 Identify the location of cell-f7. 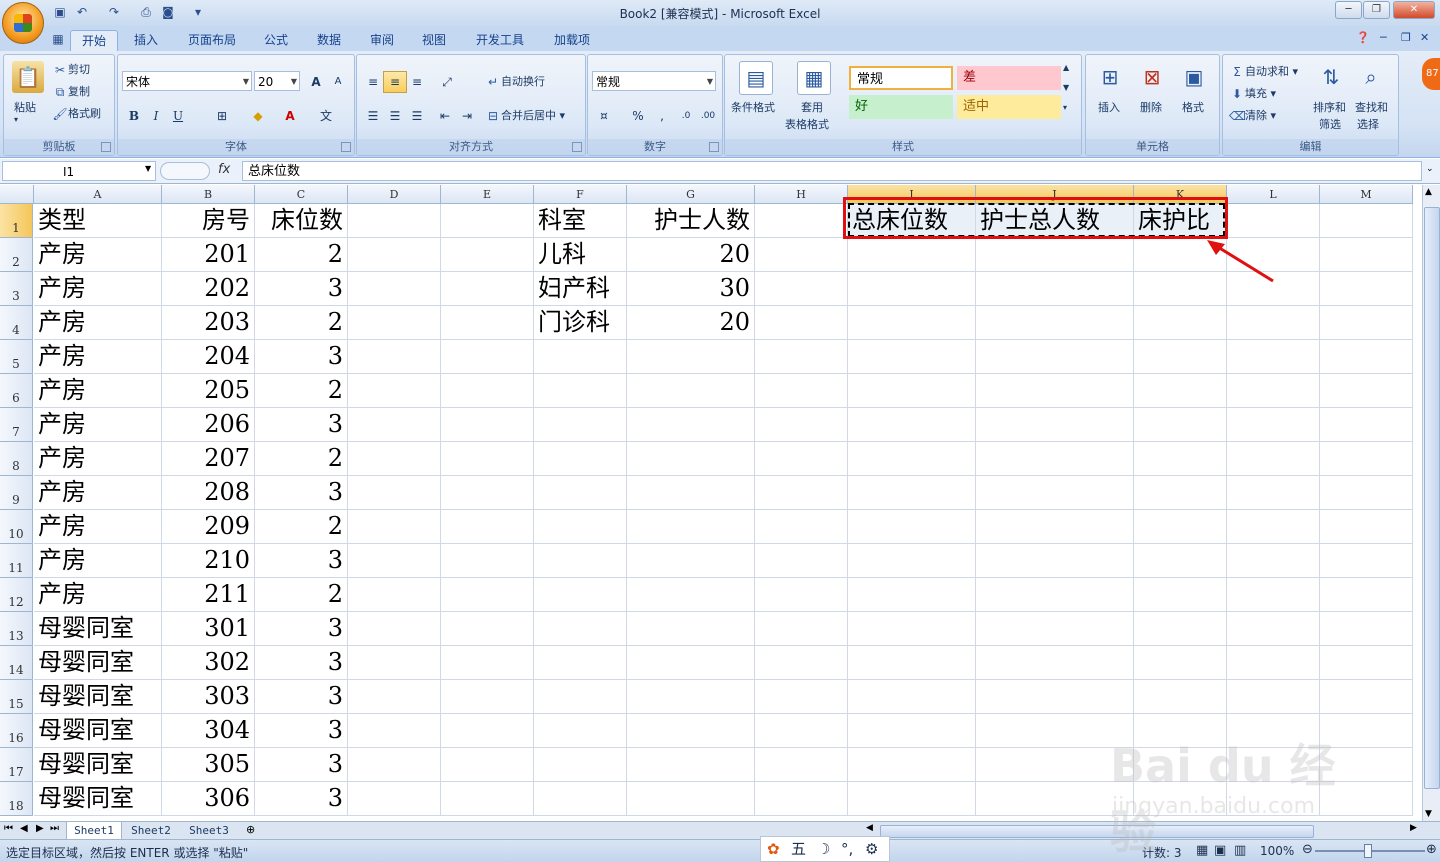
(580, 425).